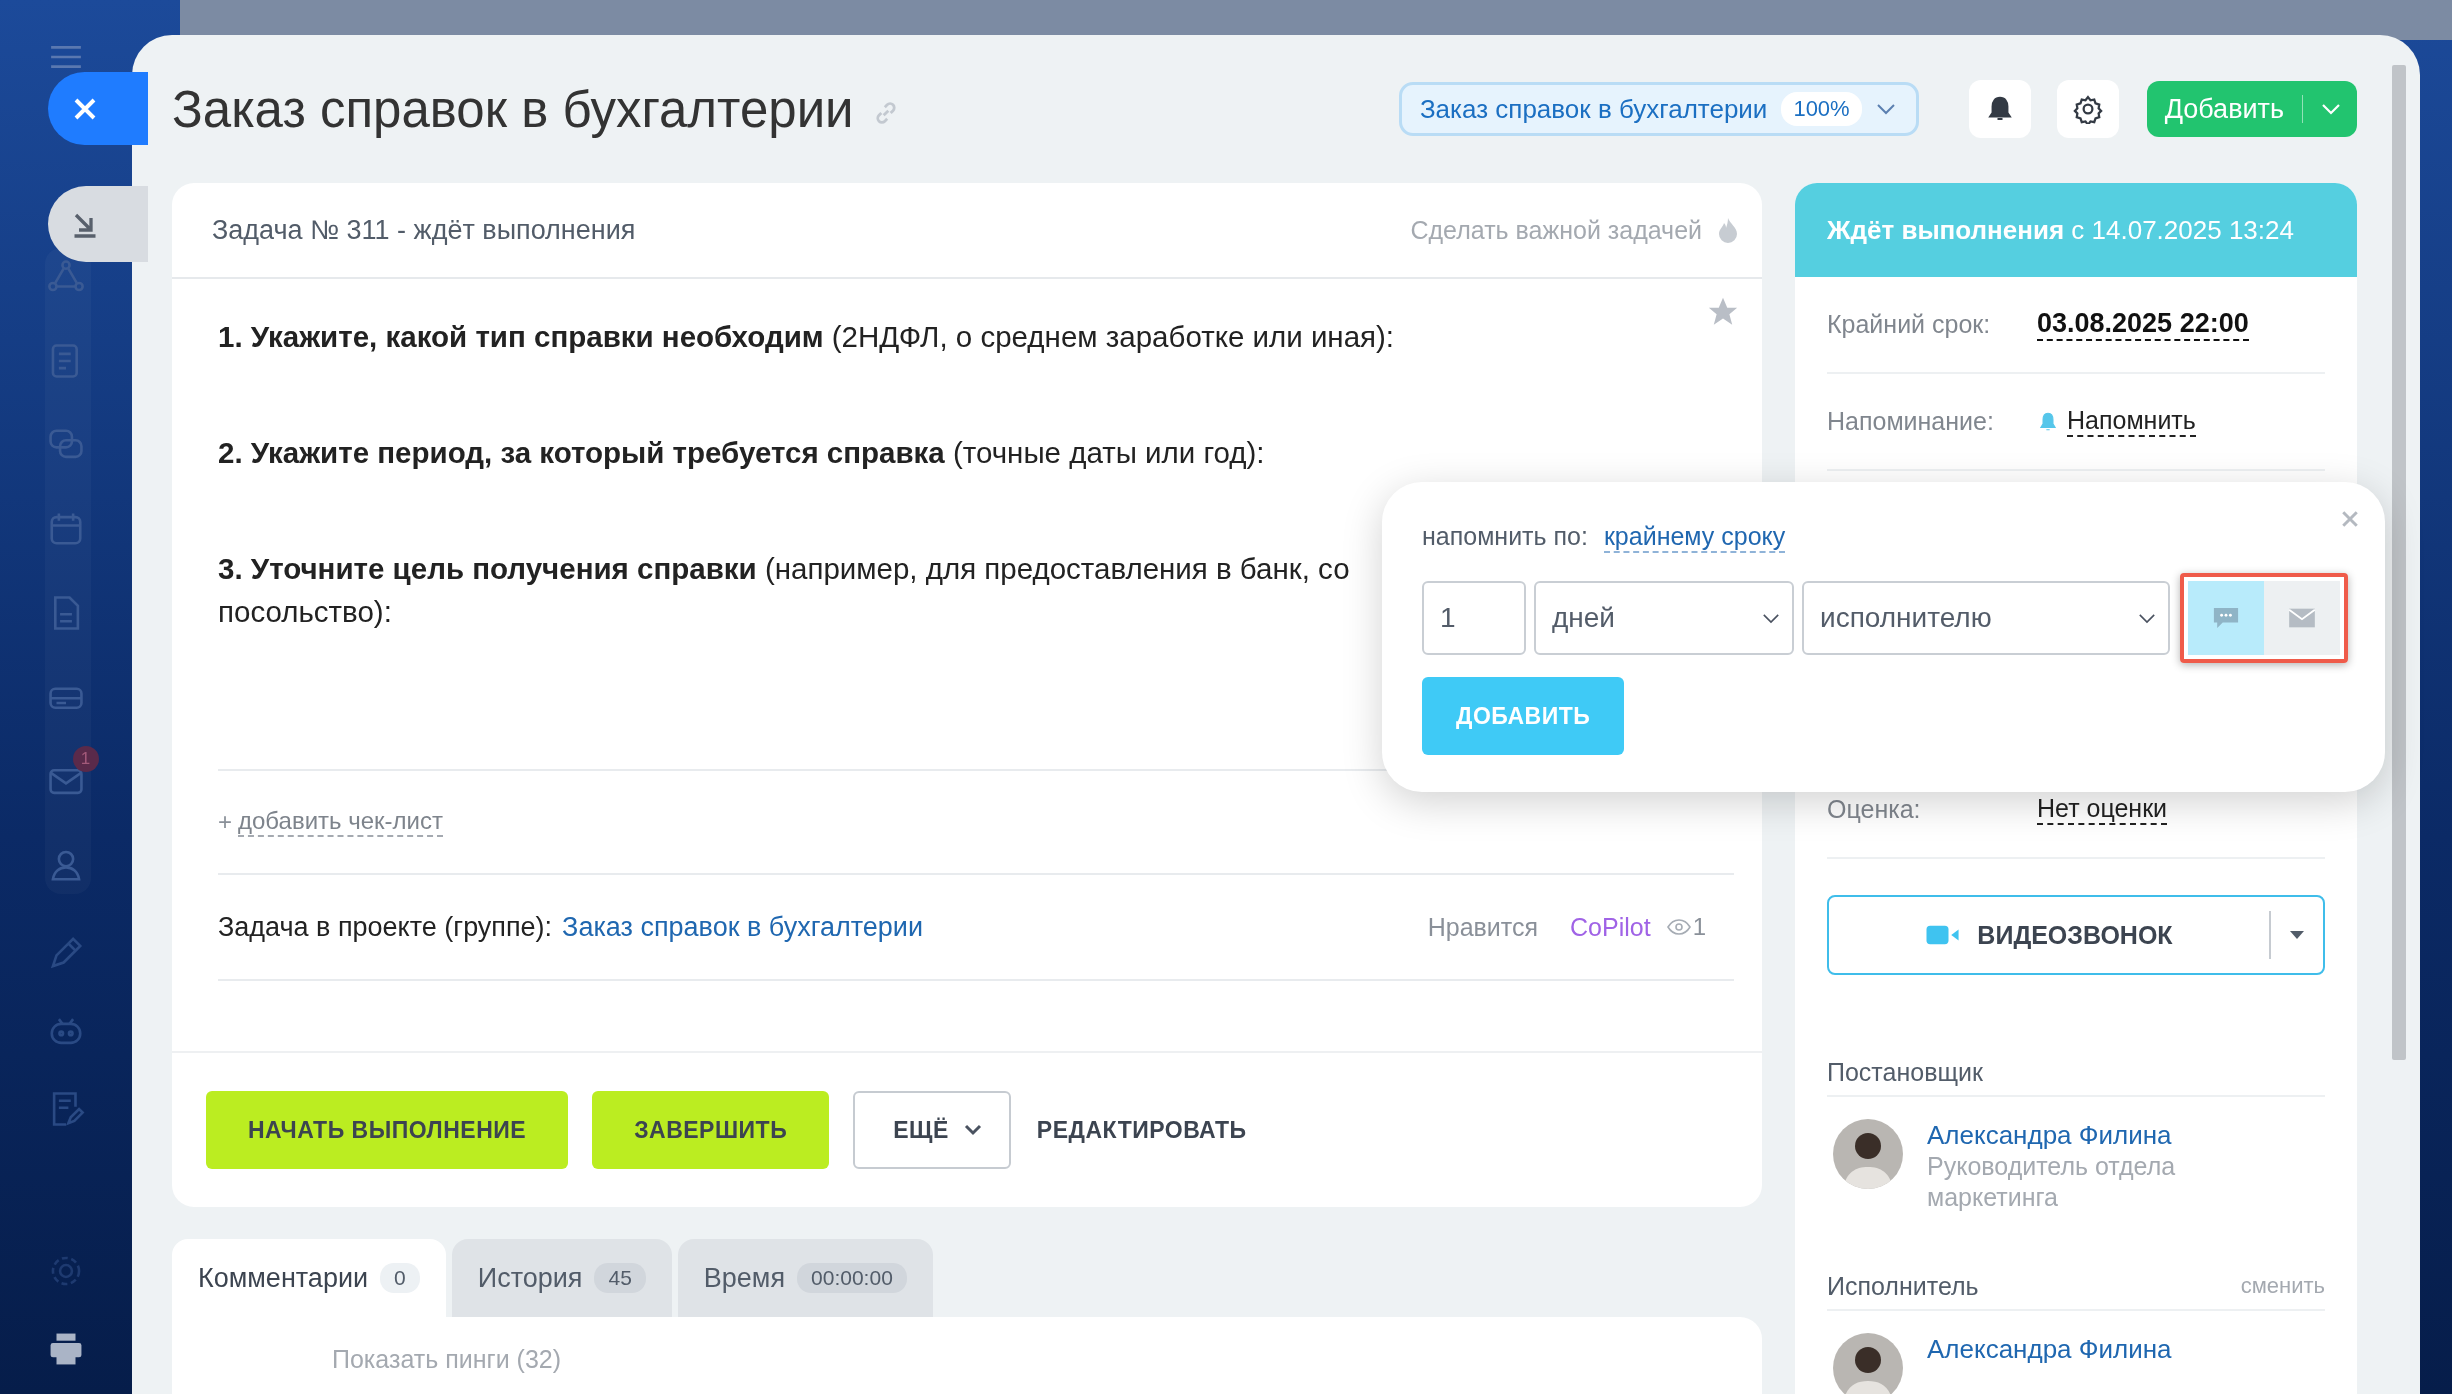 Image resolution: width=2452 pixels, height=1394 pixels. What do you see at coordinates (1505, 537) in the screenshot?
I see `remind-by-label: напомнить по:` at bounding box center [1505, 537].